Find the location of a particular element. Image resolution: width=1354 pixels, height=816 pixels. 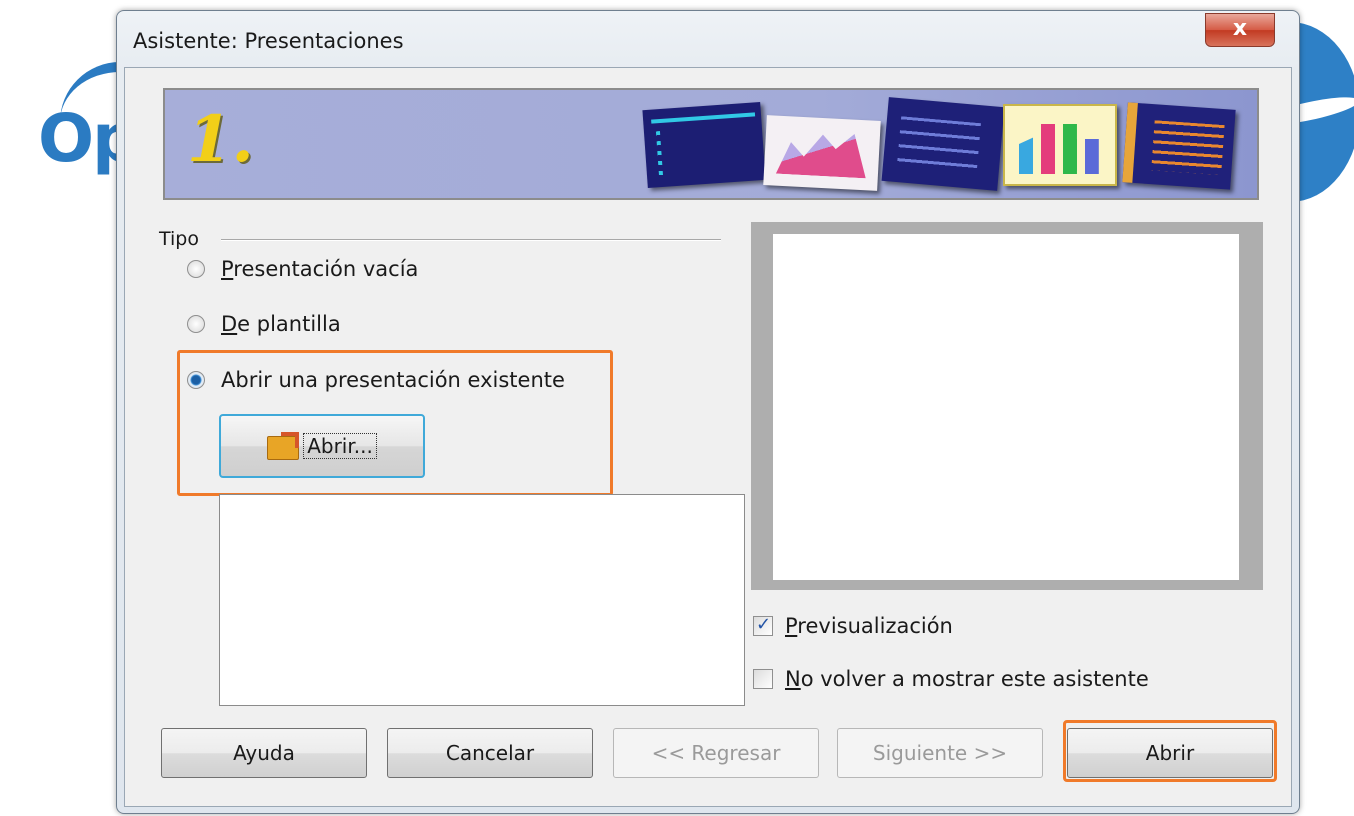

radio-label: Presentación vacía is located at coordinates (320, 269).